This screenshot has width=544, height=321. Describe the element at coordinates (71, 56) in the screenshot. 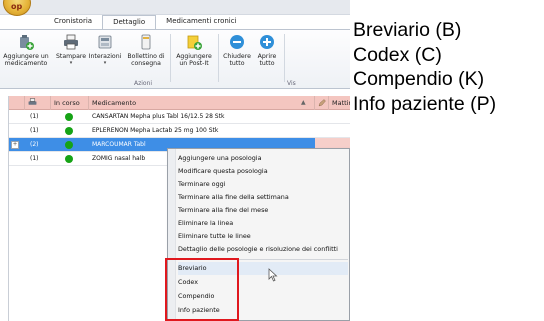

I see `print-label: Stampare` at that location.